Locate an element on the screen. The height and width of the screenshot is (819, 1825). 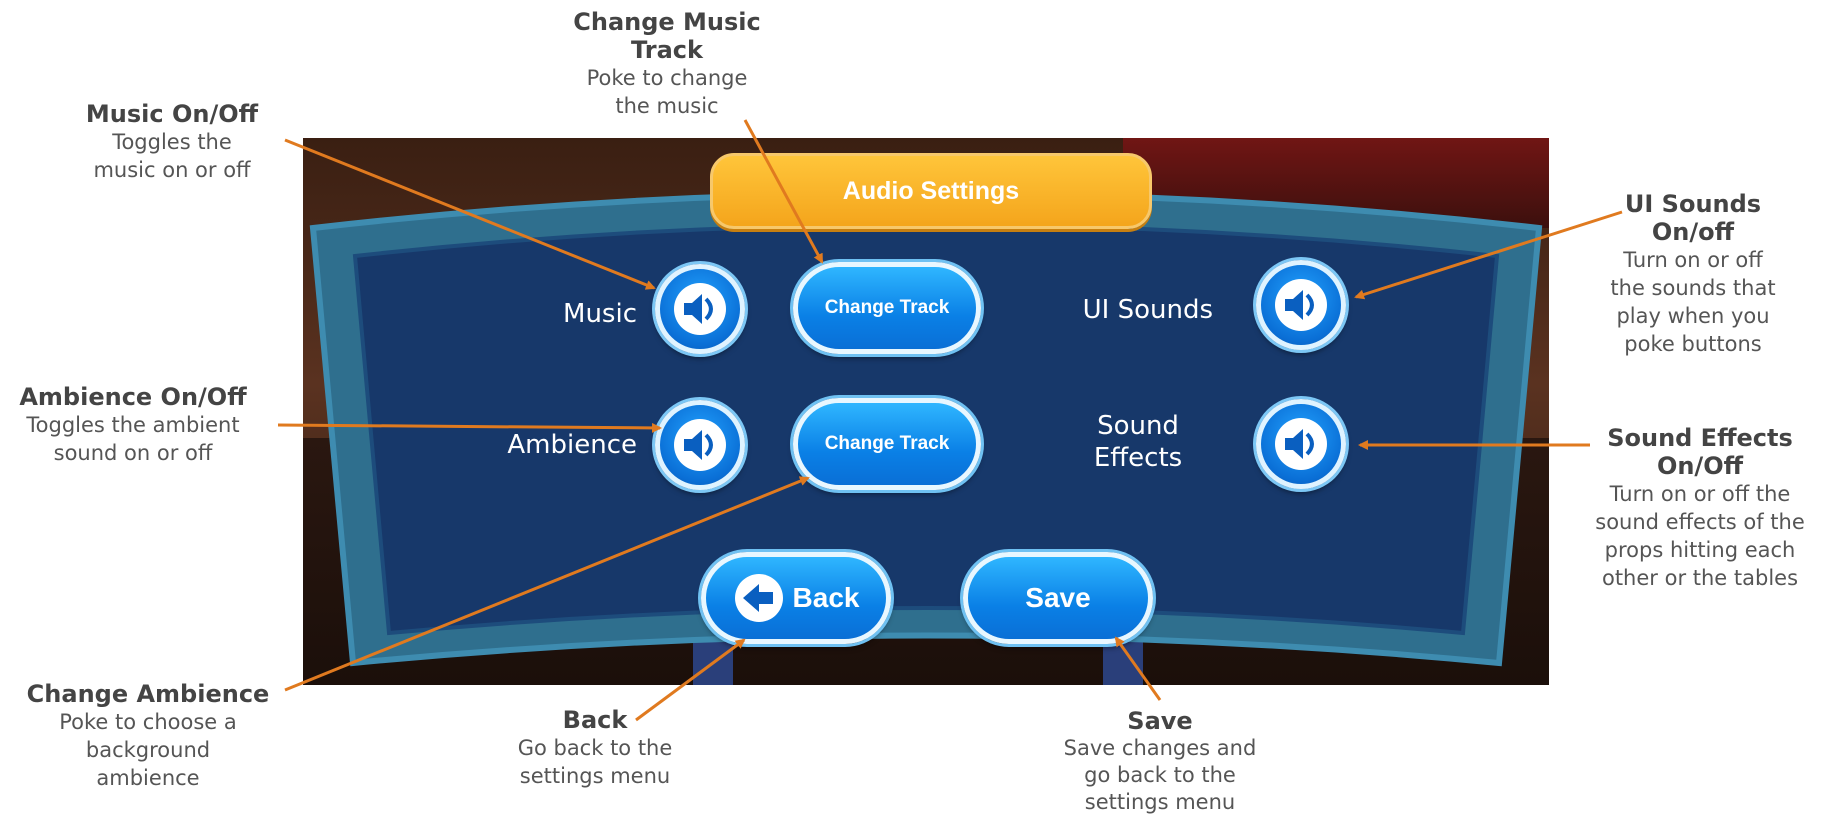
annotation-title: UI Sounds is located at coordinates (1693, 204).